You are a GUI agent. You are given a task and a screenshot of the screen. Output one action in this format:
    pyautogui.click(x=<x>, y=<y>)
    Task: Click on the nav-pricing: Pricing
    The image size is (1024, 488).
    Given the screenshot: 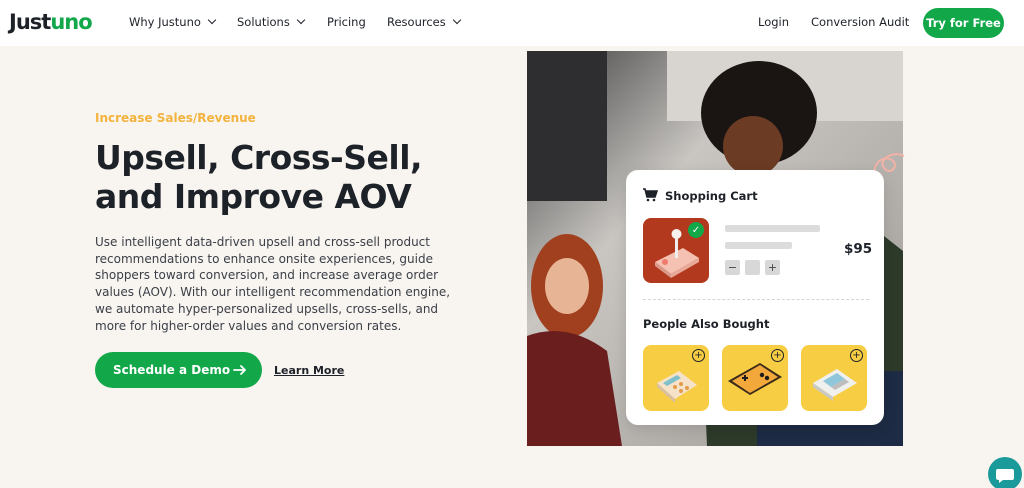 What is the action you would take?
    pyautogui.click(x=346, y=22)
    